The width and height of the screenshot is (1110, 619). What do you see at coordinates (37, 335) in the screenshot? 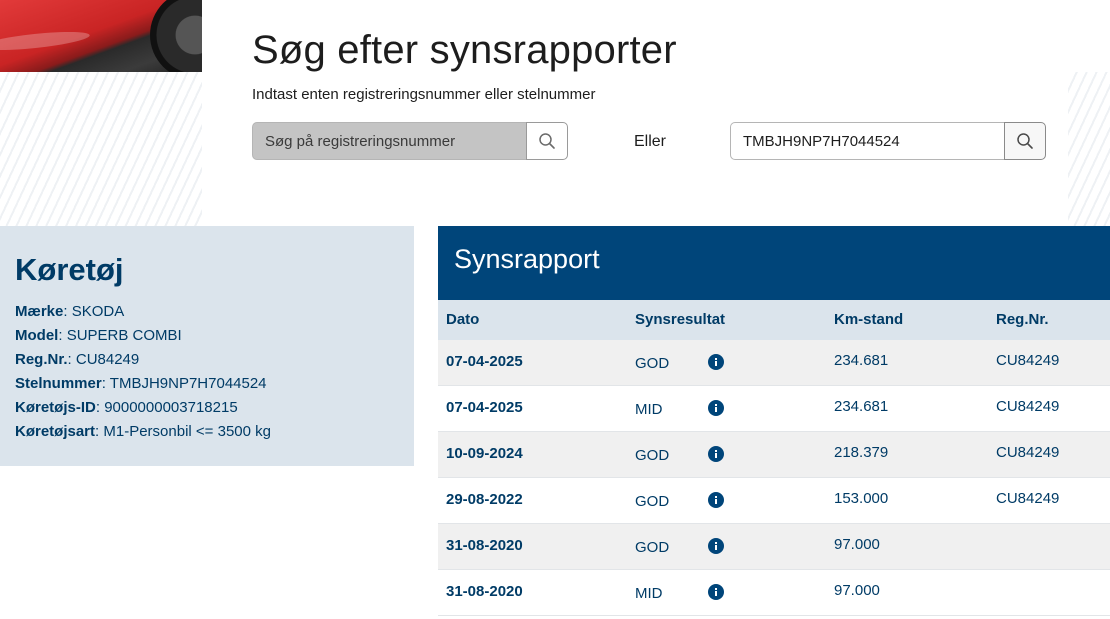
I see `field-label: Model` at bounding box center [37, 335].